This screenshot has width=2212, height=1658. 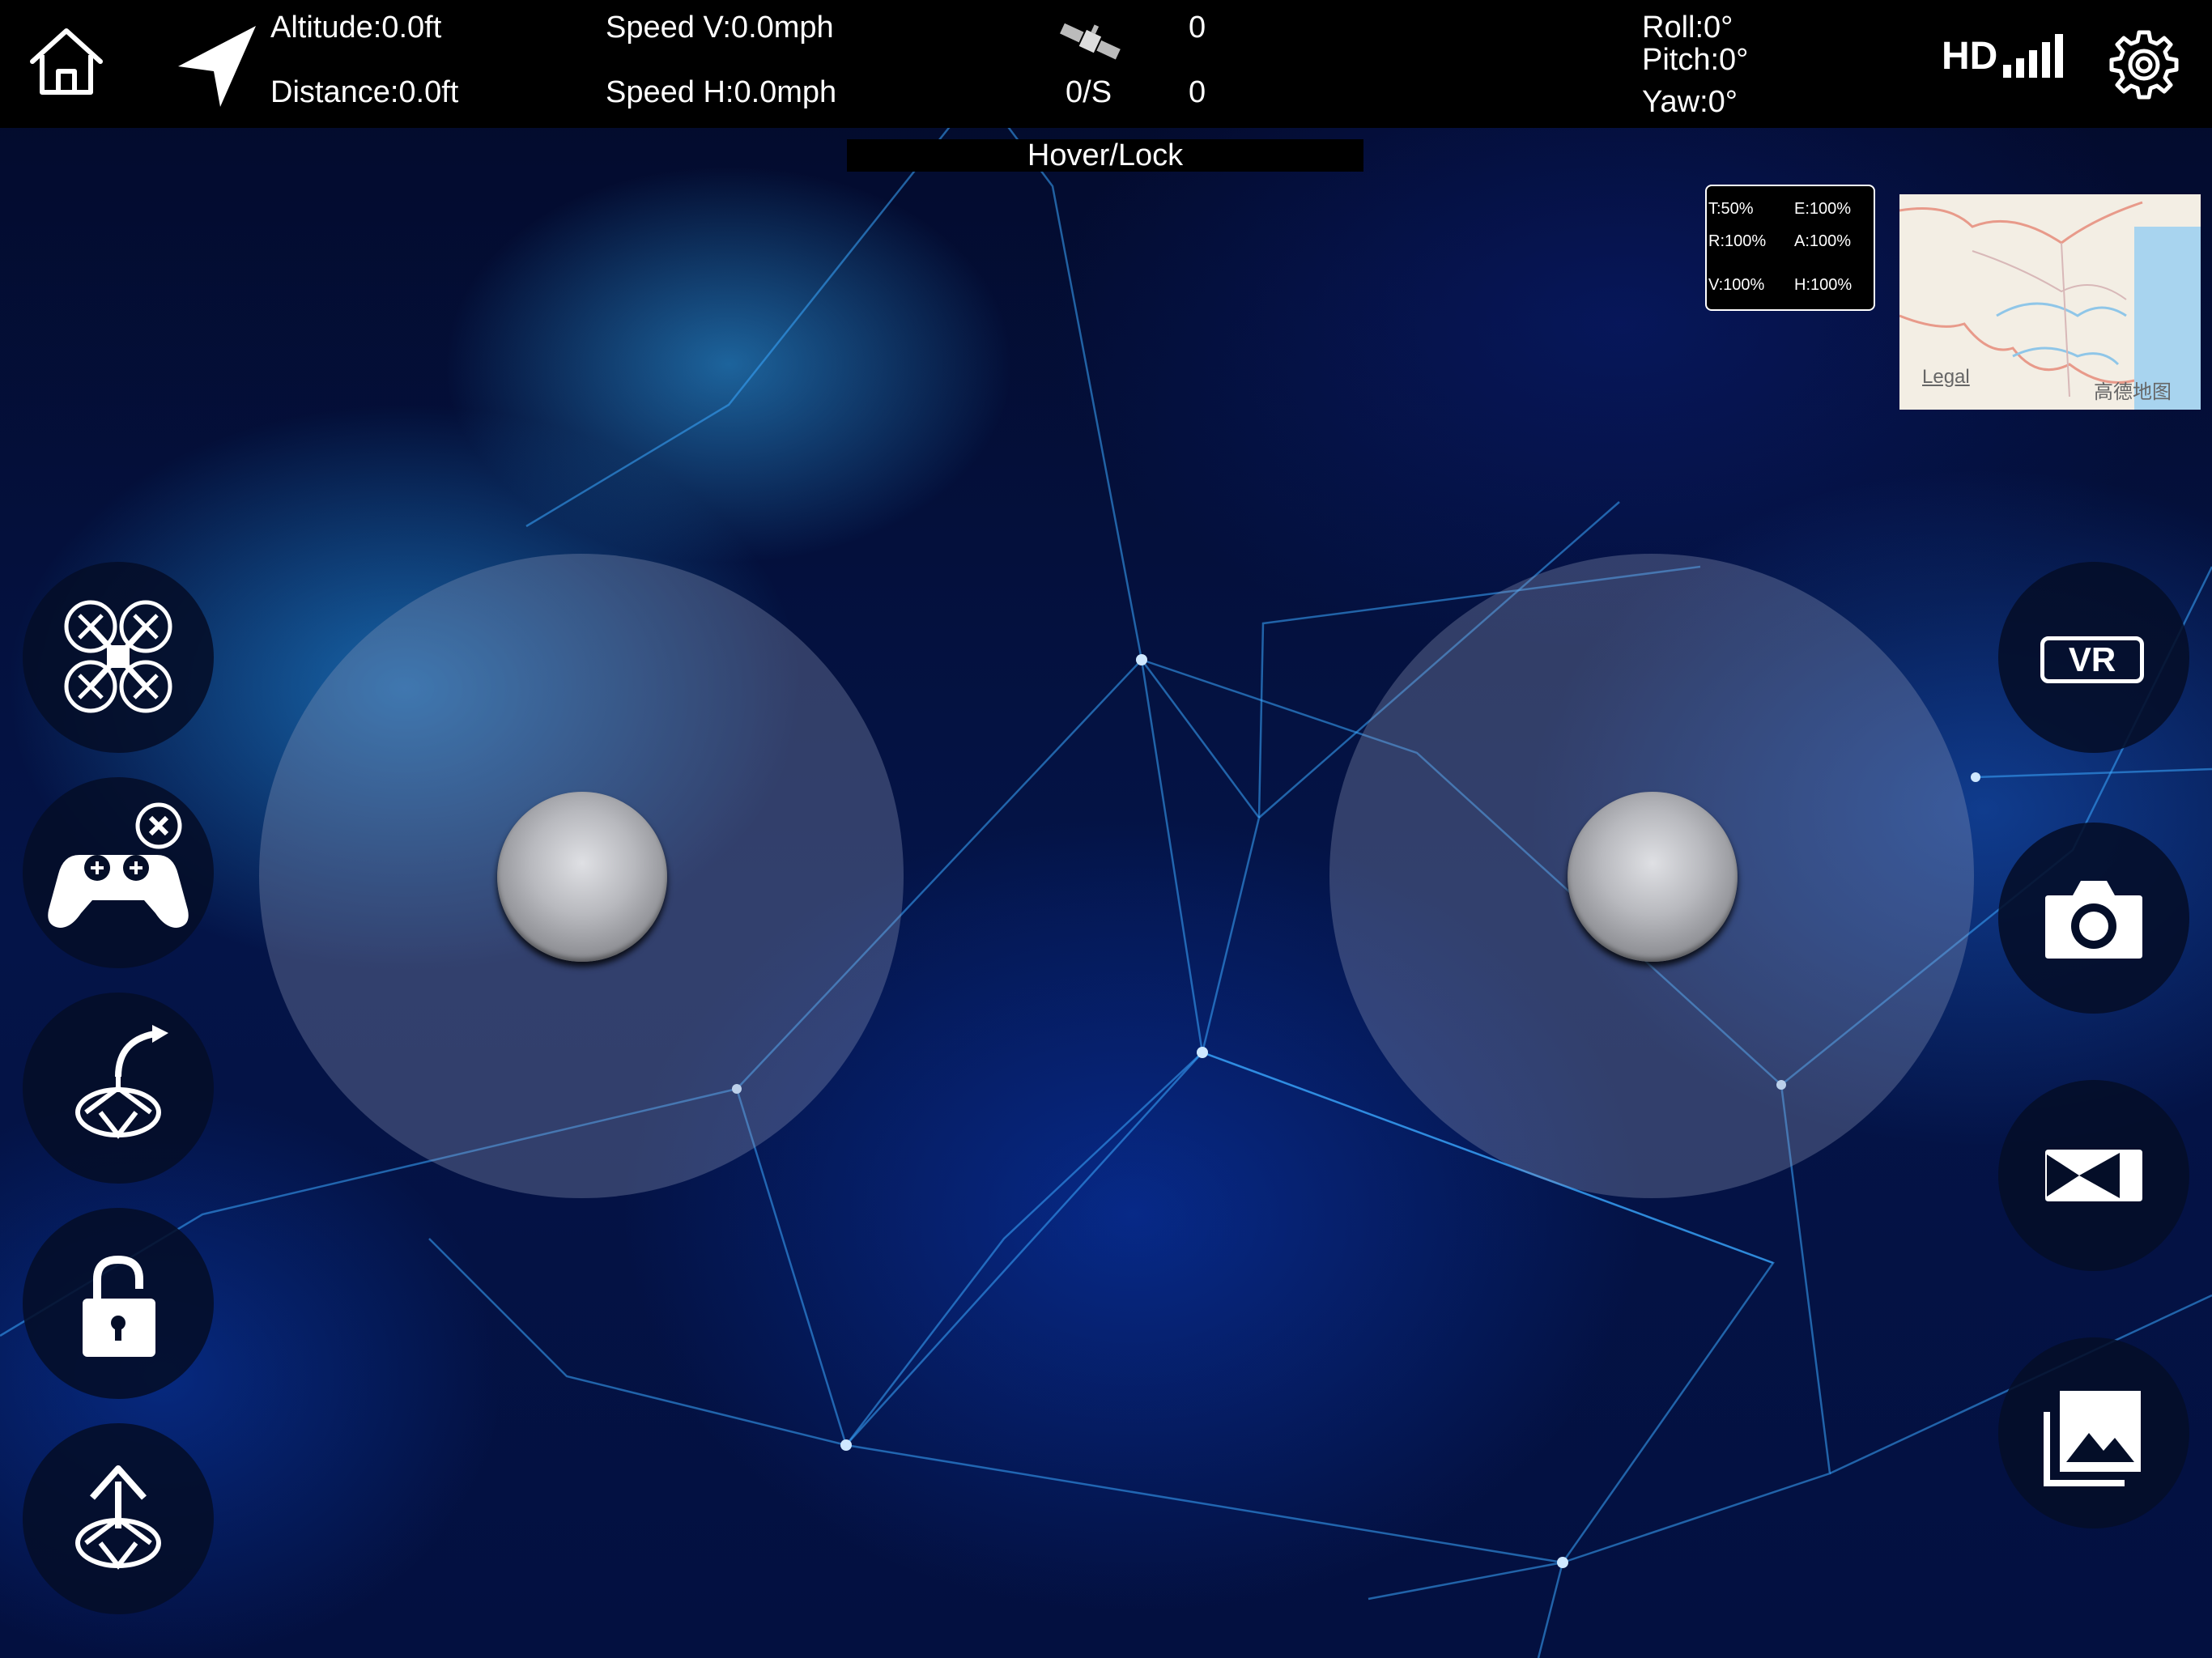 I want to click on hd-label: HD, so click(x=1970, y=56).